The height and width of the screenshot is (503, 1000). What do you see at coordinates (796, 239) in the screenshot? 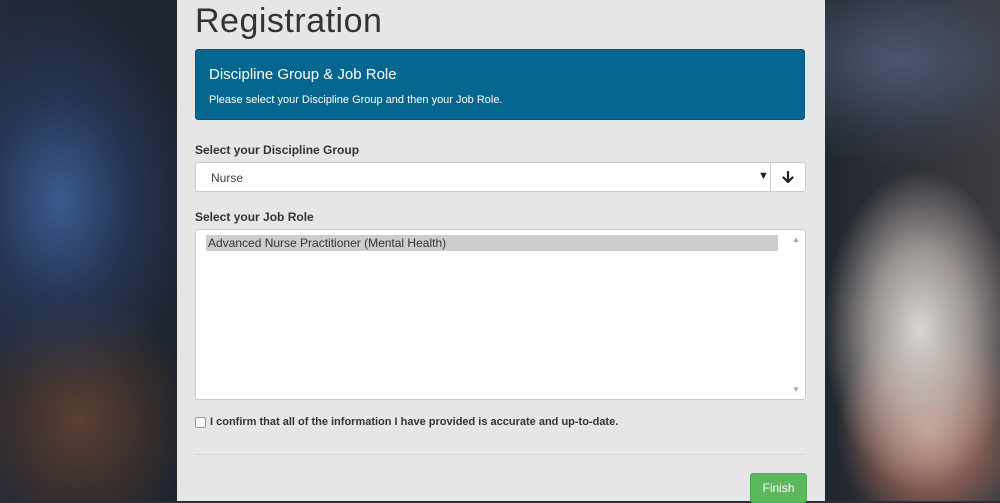
I see `scroll-up-icon: ▲` at bounding box center [796, 239].